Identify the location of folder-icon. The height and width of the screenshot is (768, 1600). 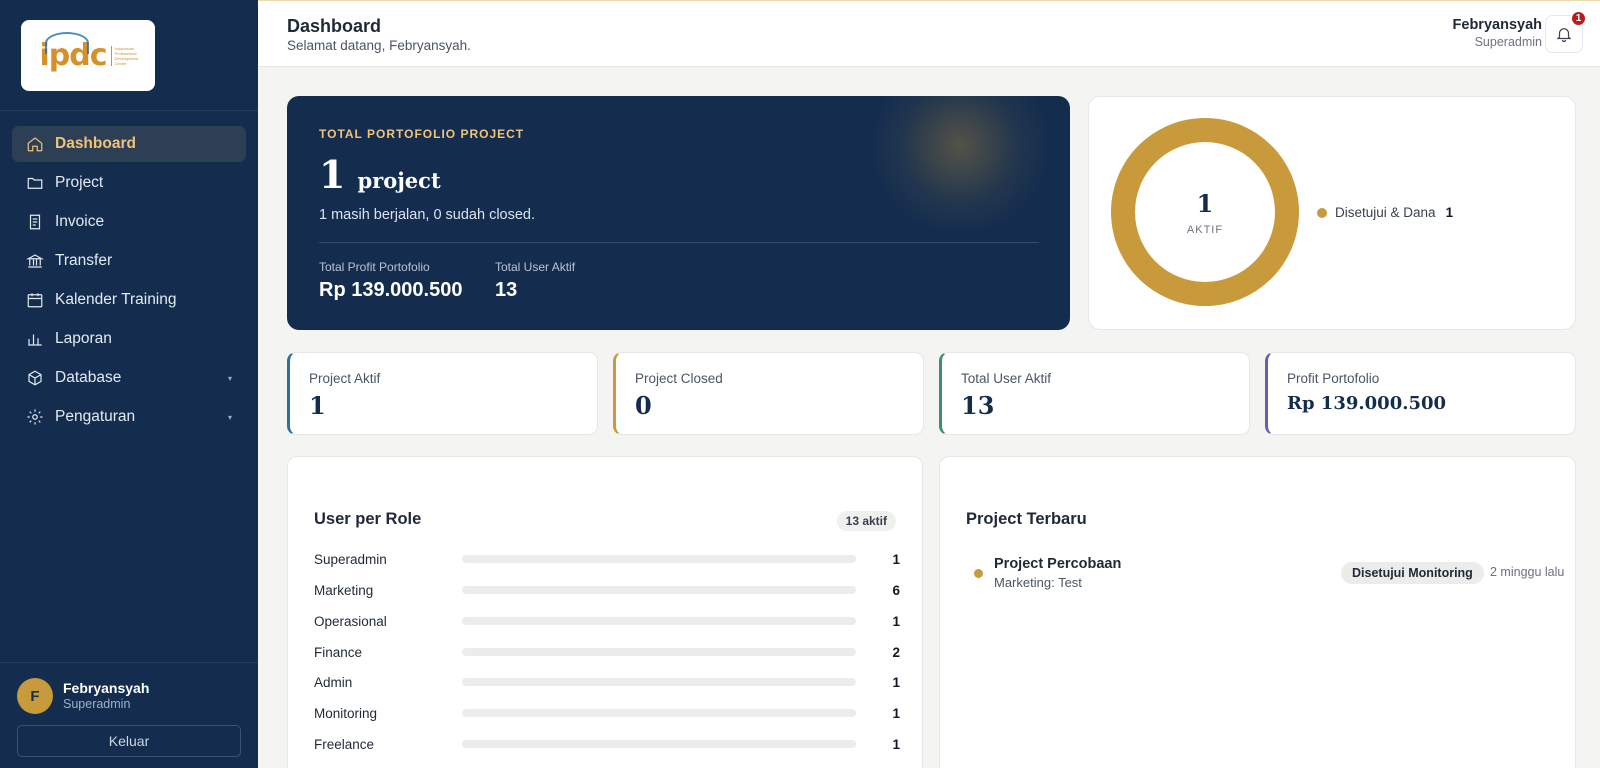
(35, 183).